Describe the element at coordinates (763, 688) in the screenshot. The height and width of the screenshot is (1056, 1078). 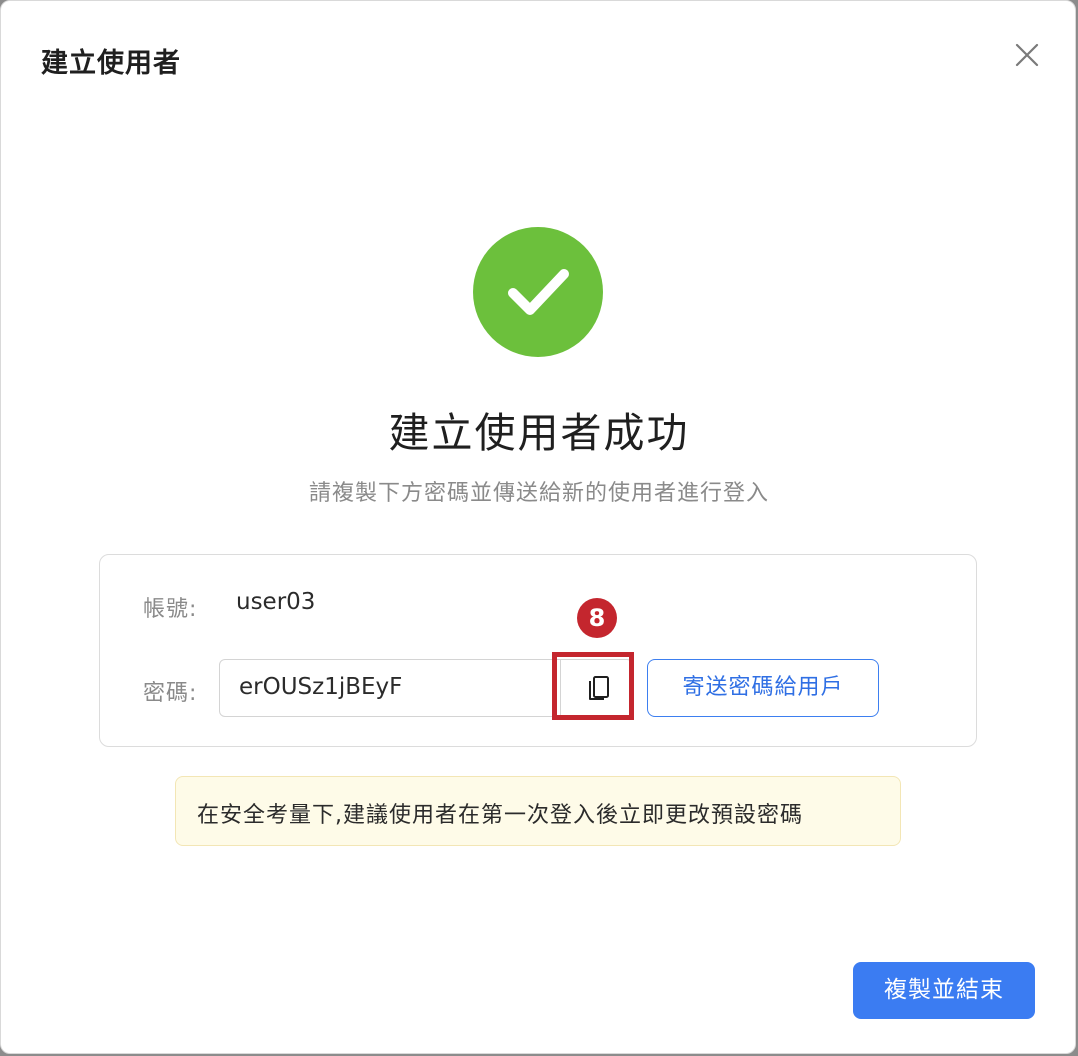
I see `send-password-button: 寄送密碼給用戶` at that location.